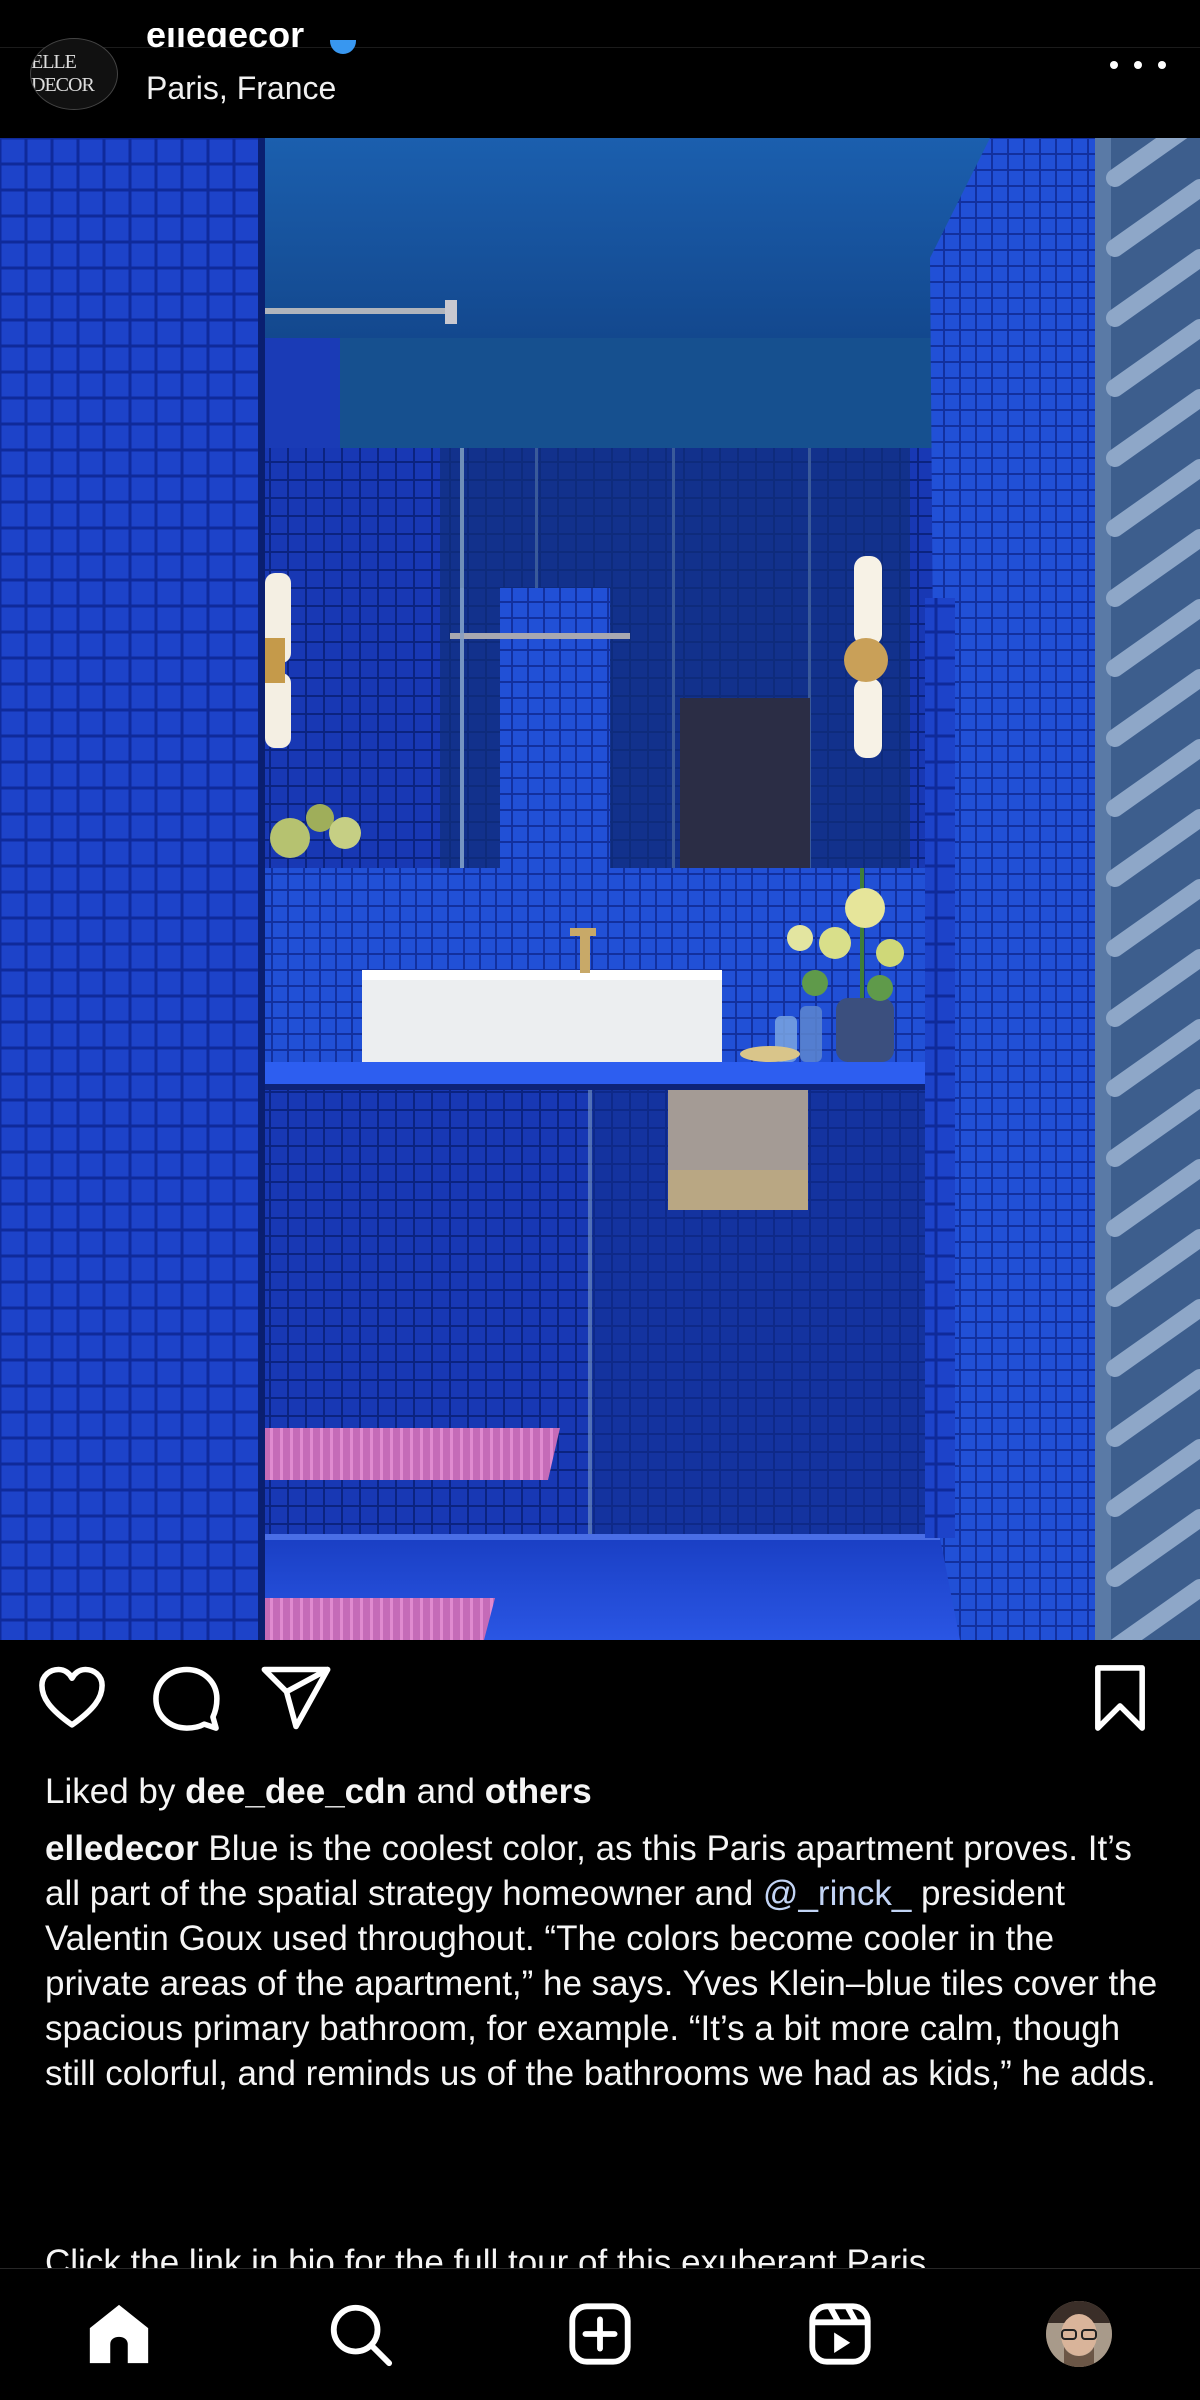 Image resolution: width=1200 pixels, height=2400 pixels. I want to click on nav-search-button, so click(360, 2334).